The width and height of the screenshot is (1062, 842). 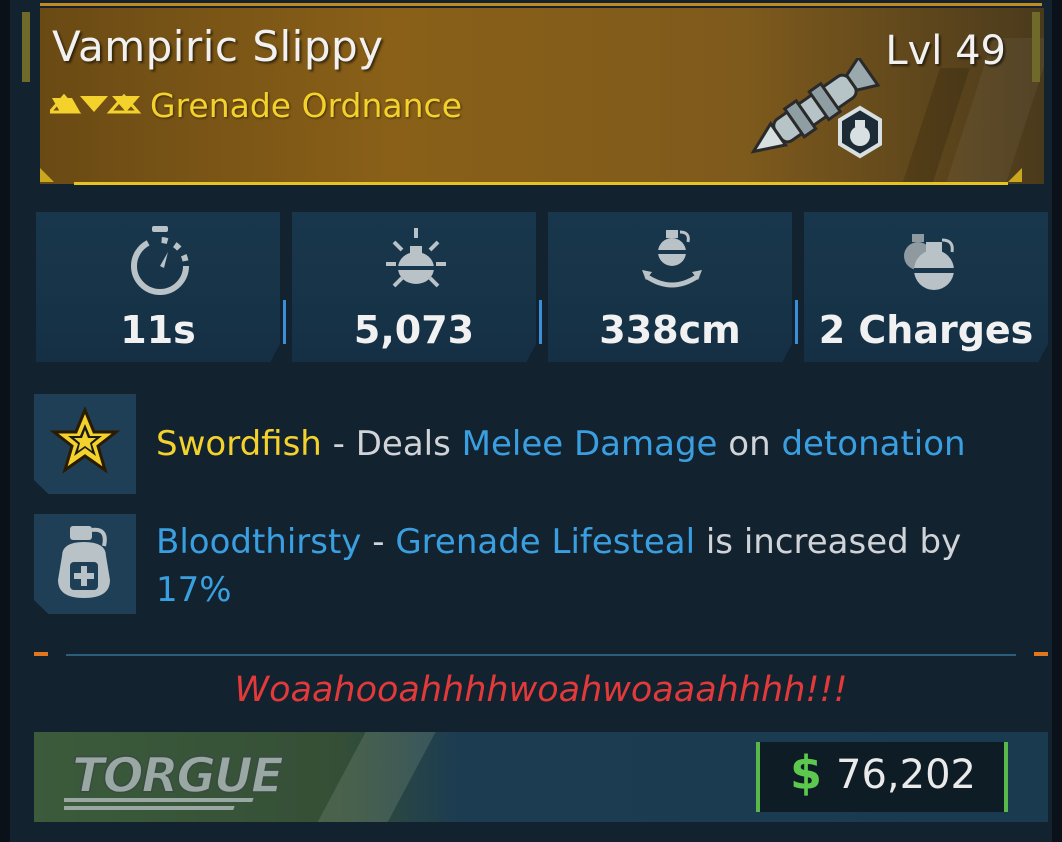 I want to click on perk-text-part: on, so click(x=749, y=444).